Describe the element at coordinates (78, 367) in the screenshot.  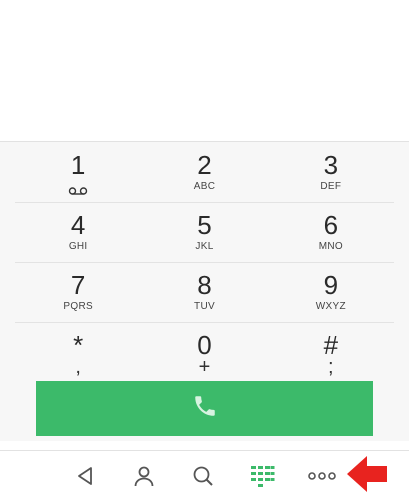
I see `key-sub-glyph: ,` at that location.